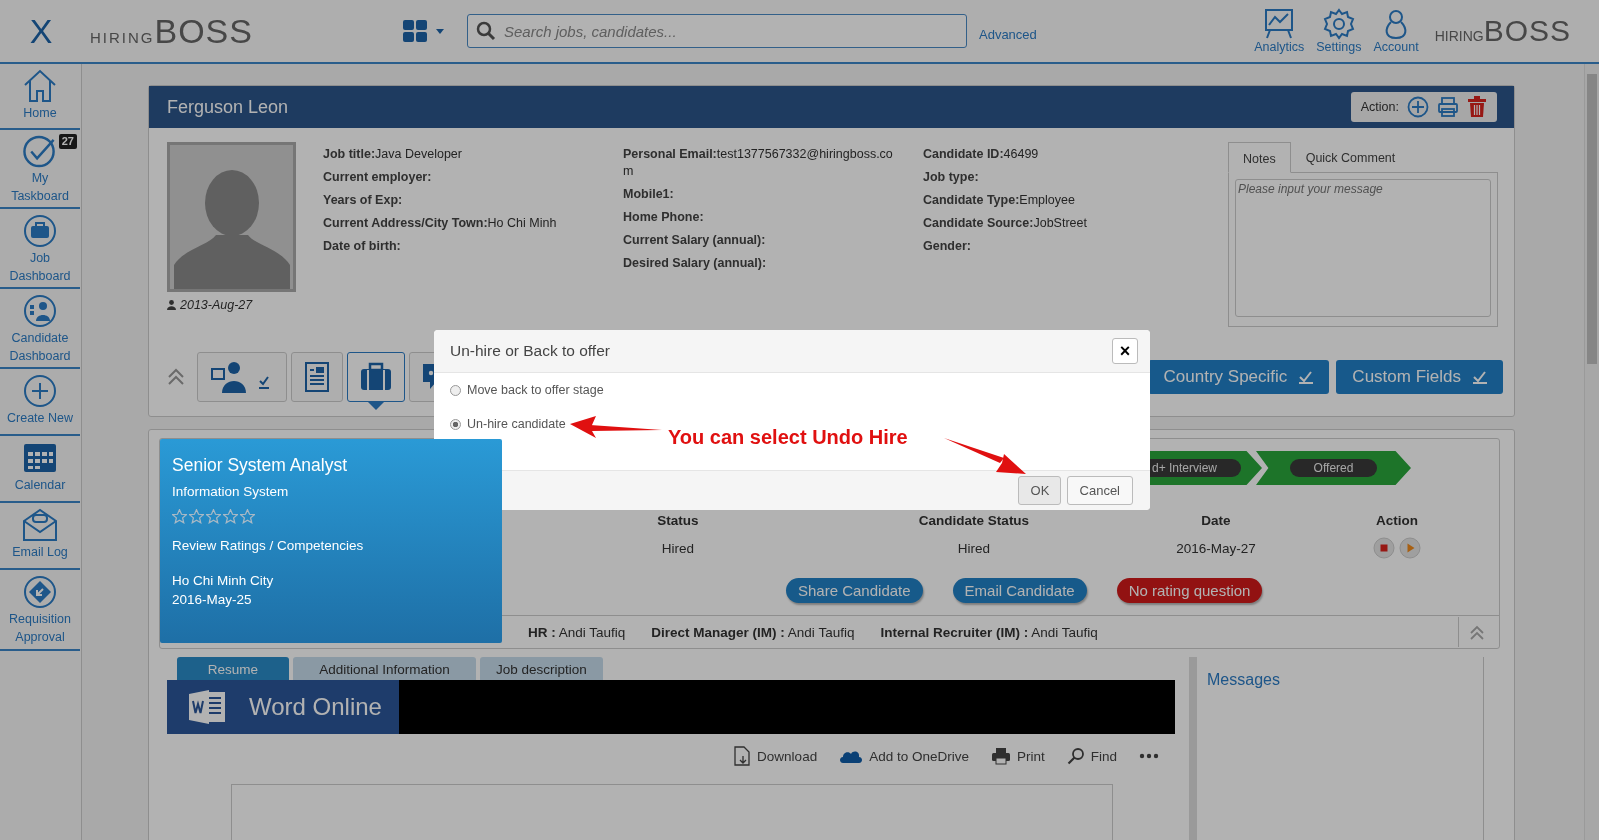 Image resolution: width=1599 pixels, height=840 pixels. Describe the element at coordinates (1477, 107) in the screenshot. I see `delete-icon` at that location.